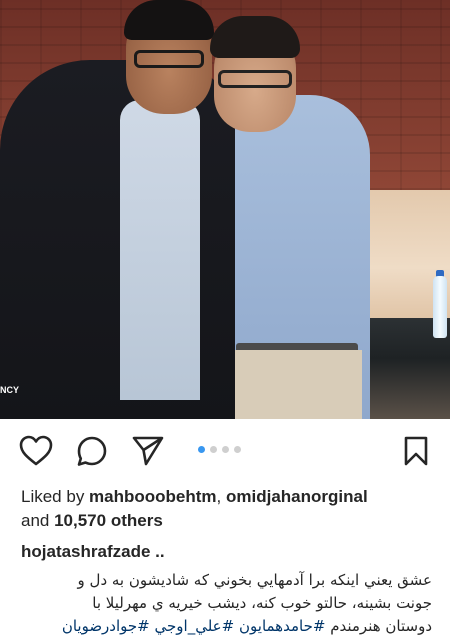  What do you see at coordinates (169, 59) in the screenshot?
I see `photo-glasses-left` at bounding box center [169, 59].